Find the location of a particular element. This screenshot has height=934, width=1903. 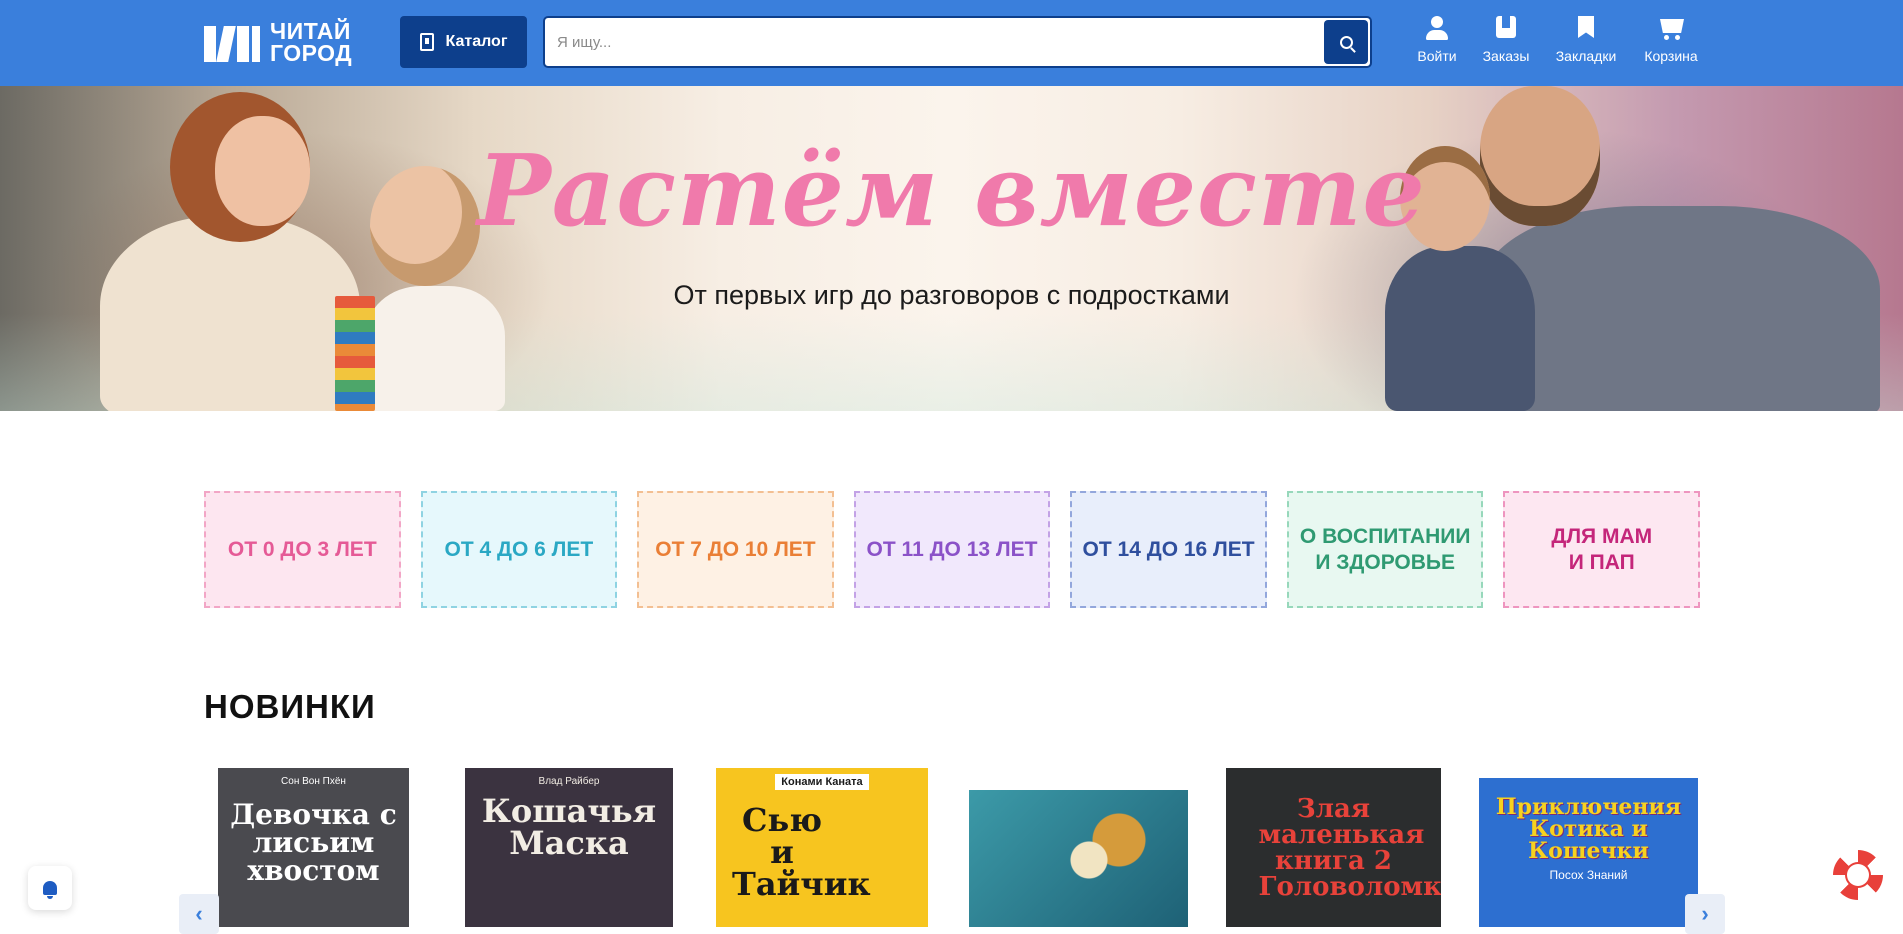

age-tile-label: О ВОСПИТАНИИ И ЗДОРОВЬЕ is located at coordinates (1385, 549).